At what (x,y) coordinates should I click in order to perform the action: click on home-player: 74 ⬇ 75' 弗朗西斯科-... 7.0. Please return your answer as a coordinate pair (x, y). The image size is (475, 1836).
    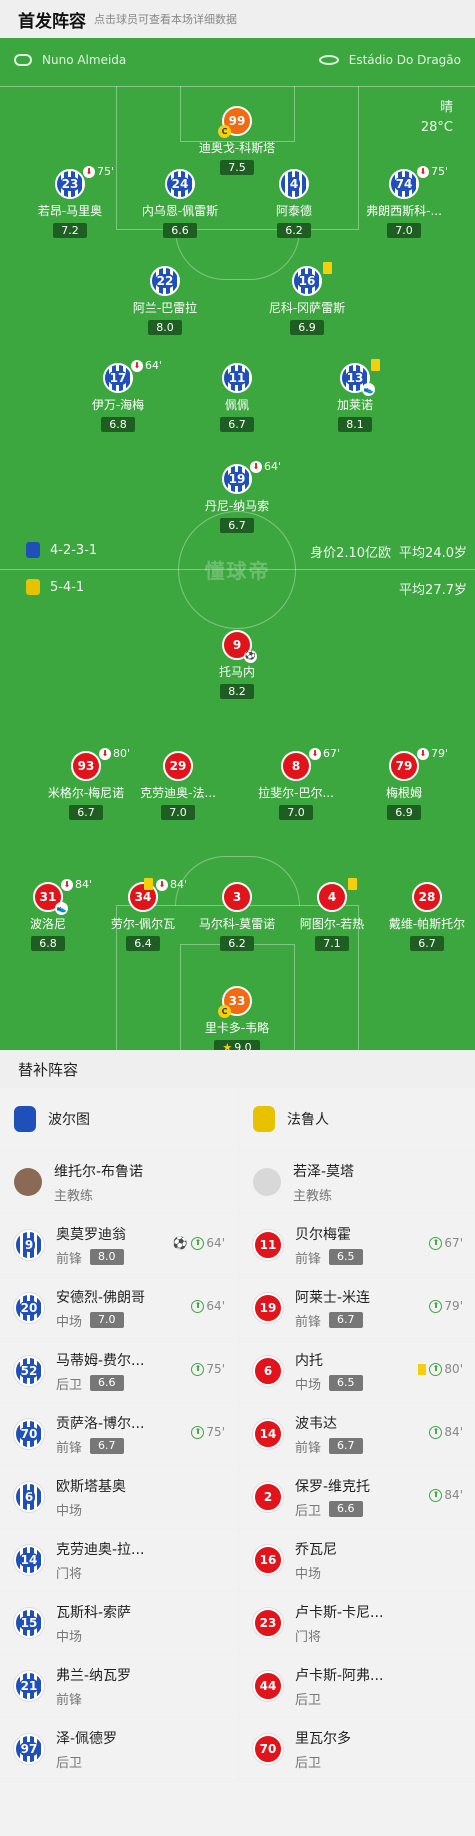
    Looking at the image, I should click on (404, 201).